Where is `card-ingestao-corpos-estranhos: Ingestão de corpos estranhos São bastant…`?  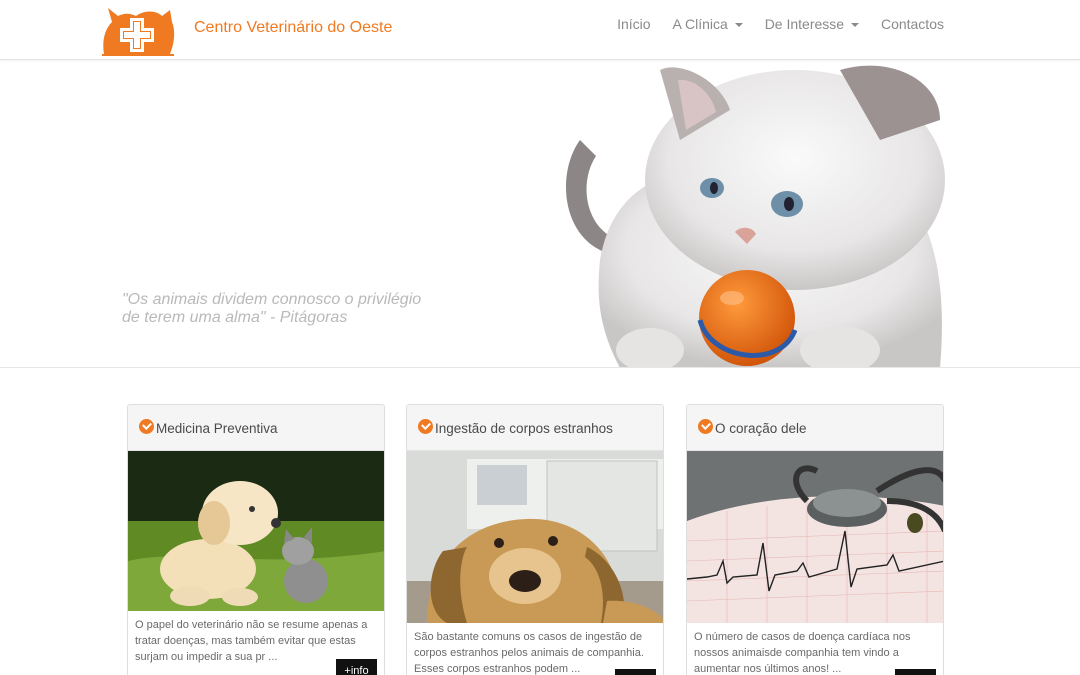 card-ingestao-corpos-estranhos: Ingestão de corpos estranhos São bastant… is located at coordinates (535, 539).